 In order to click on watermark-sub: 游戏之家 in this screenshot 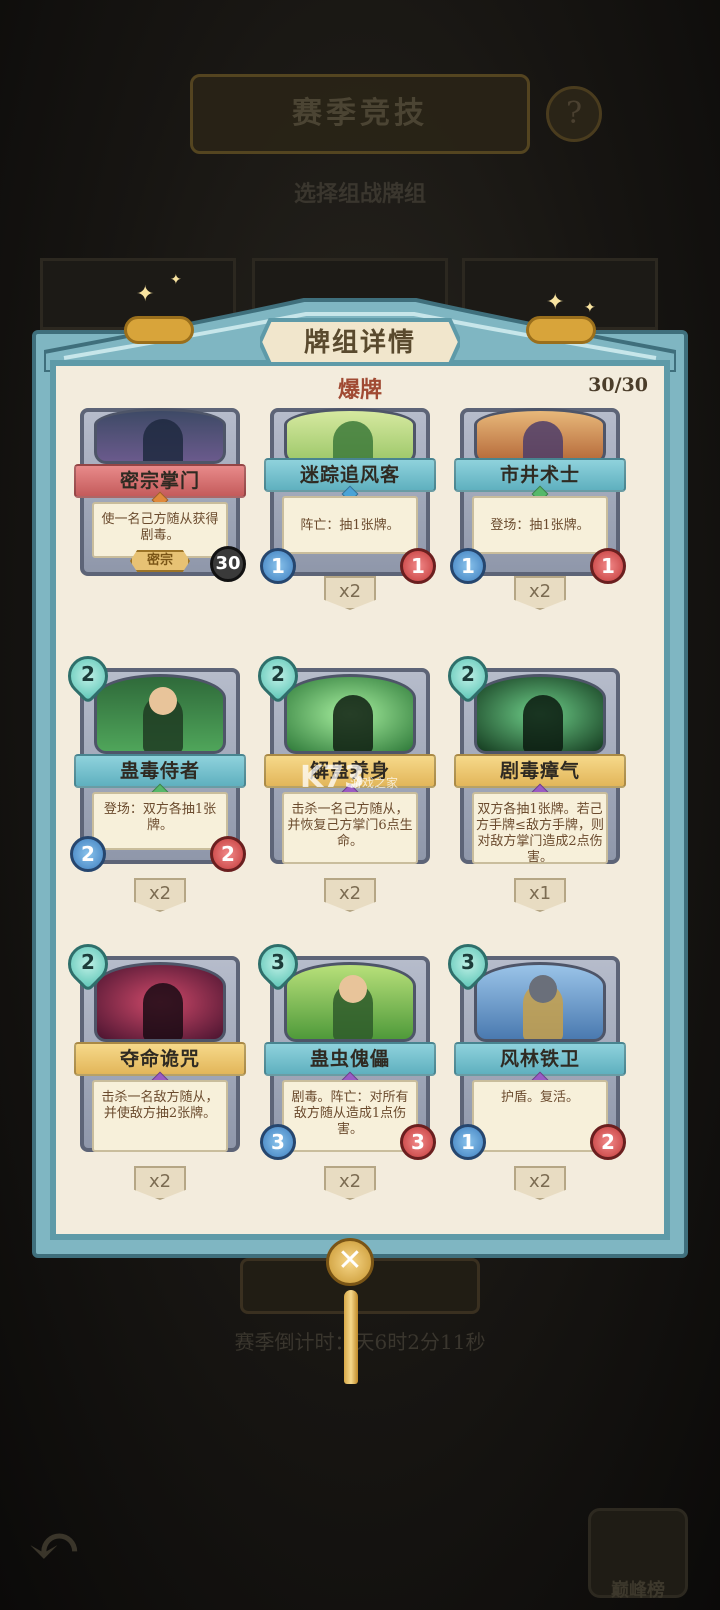, I will do `click(374, 783)`.